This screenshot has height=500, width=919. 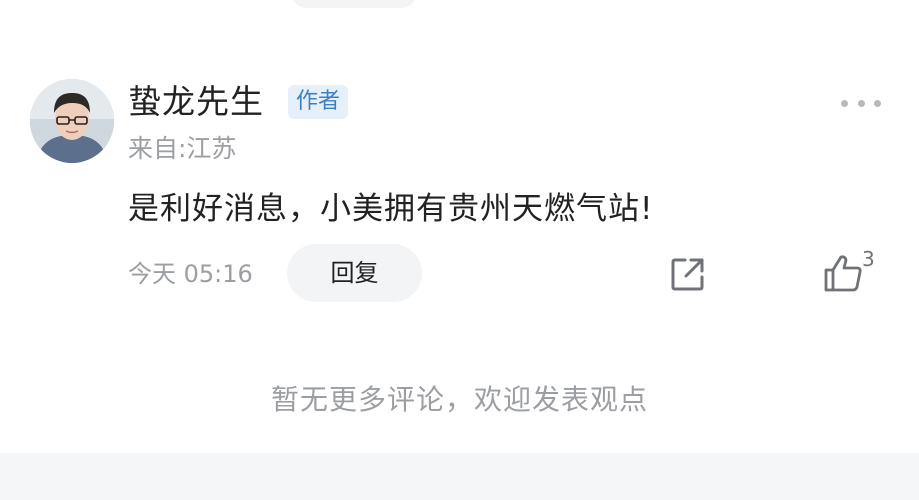 What do you see at coordinates (459, 399) in the screenshot?
I see `no-more-comments-message: 暂无更多评论，欢迎发表观点` at bounding box center [459, 399].